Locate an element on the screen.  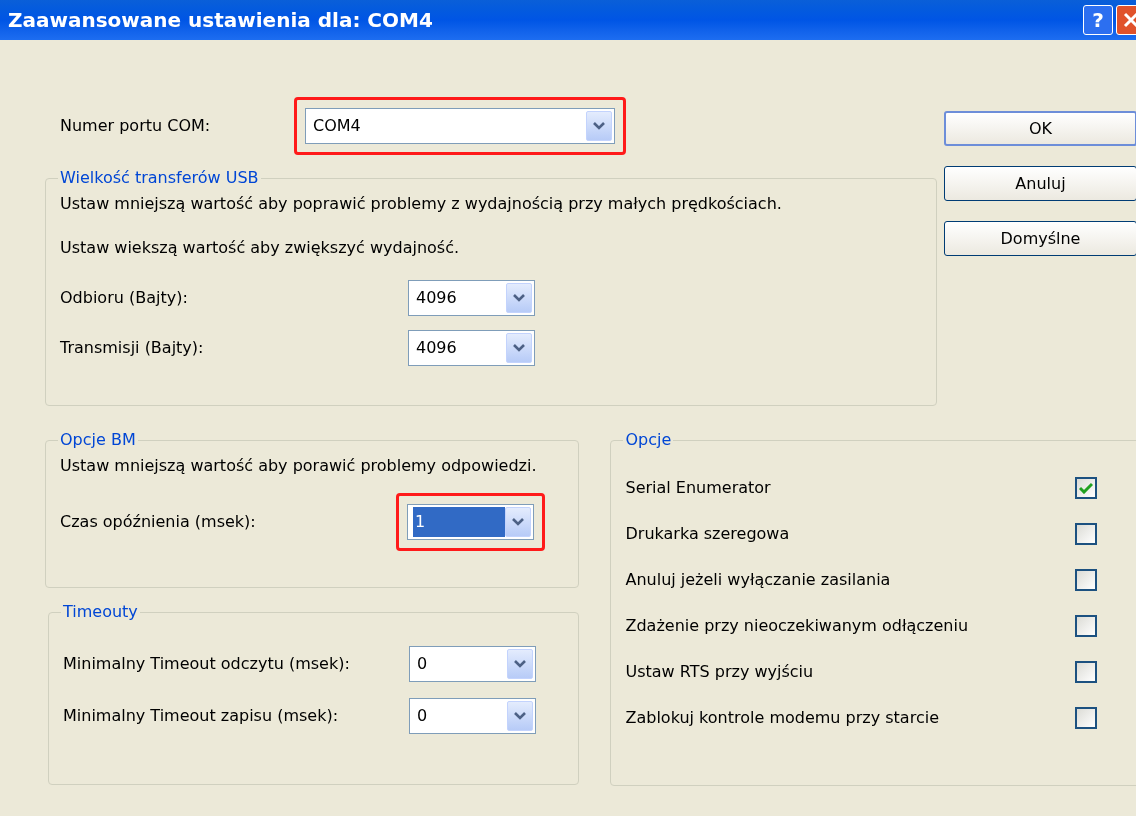
group-title: Timeouty is located at coordinates (100, 612).